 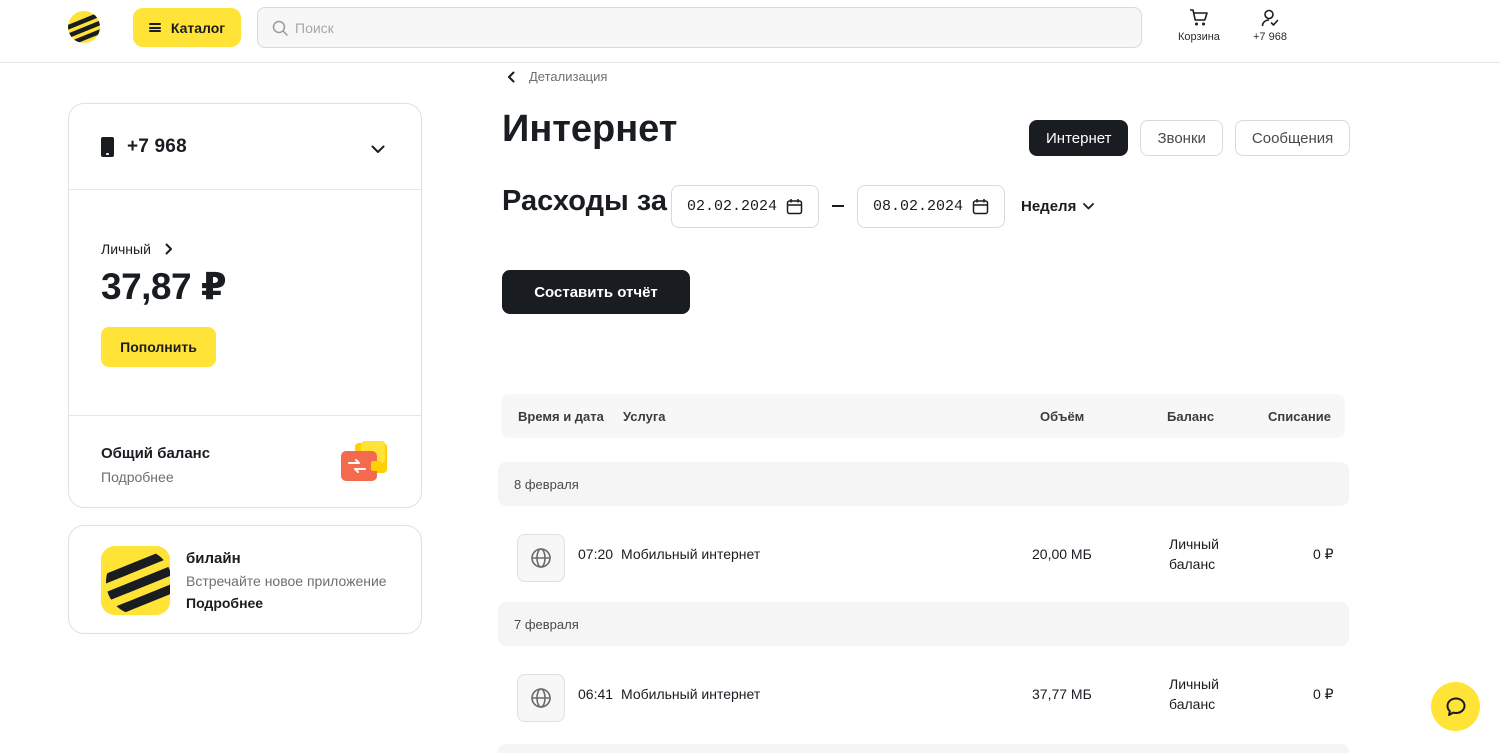 I want to click on balance-block: Личный 37,87 ₽, so click(x=164, y=274).